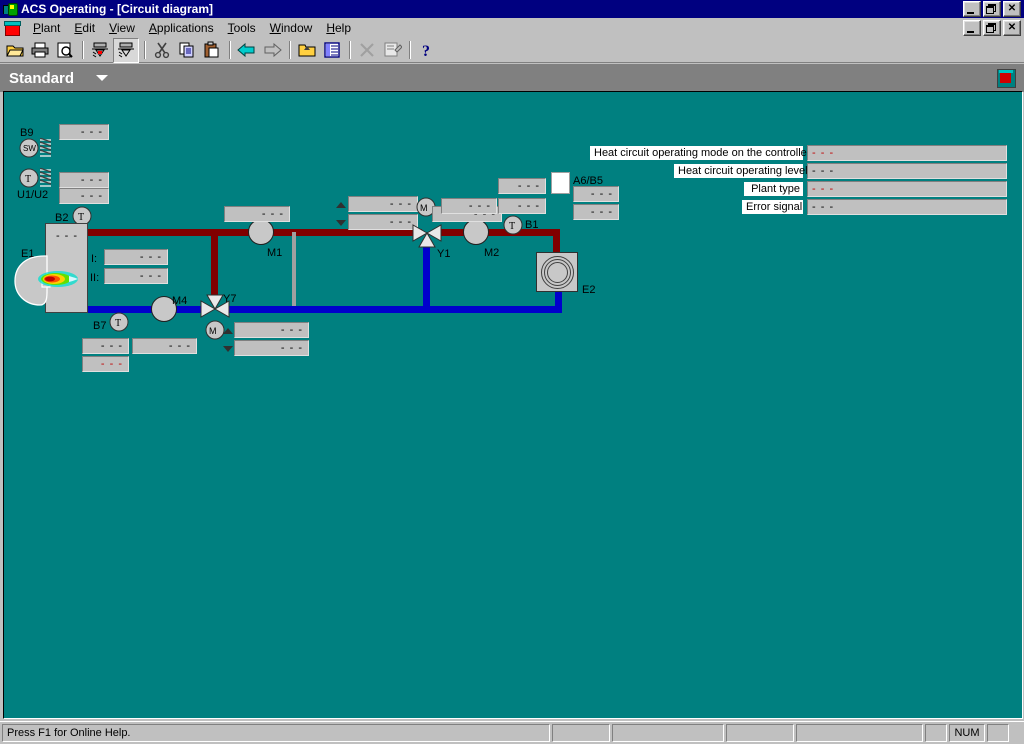  Describe the element at coordinates (122, 28) in the screenshot. I see `menu-item-view: View` at that location.